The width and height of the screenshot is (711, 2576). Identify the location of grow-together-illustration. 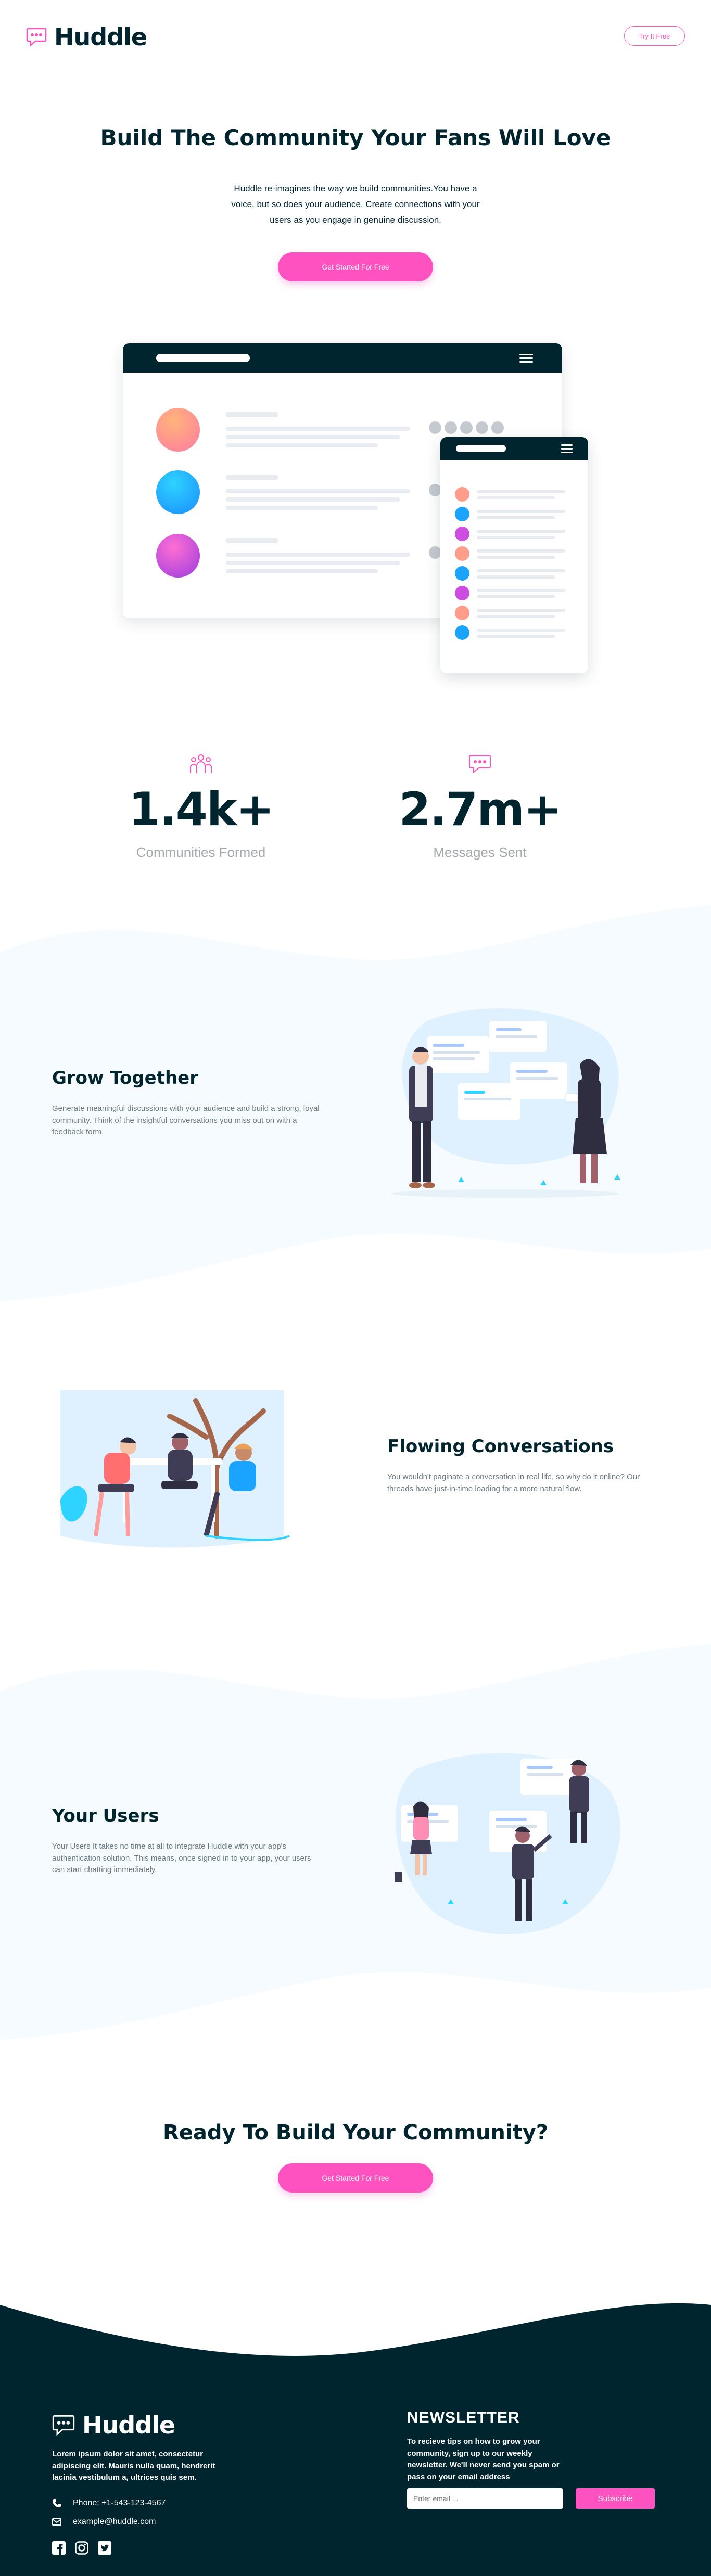
(505, 1103).